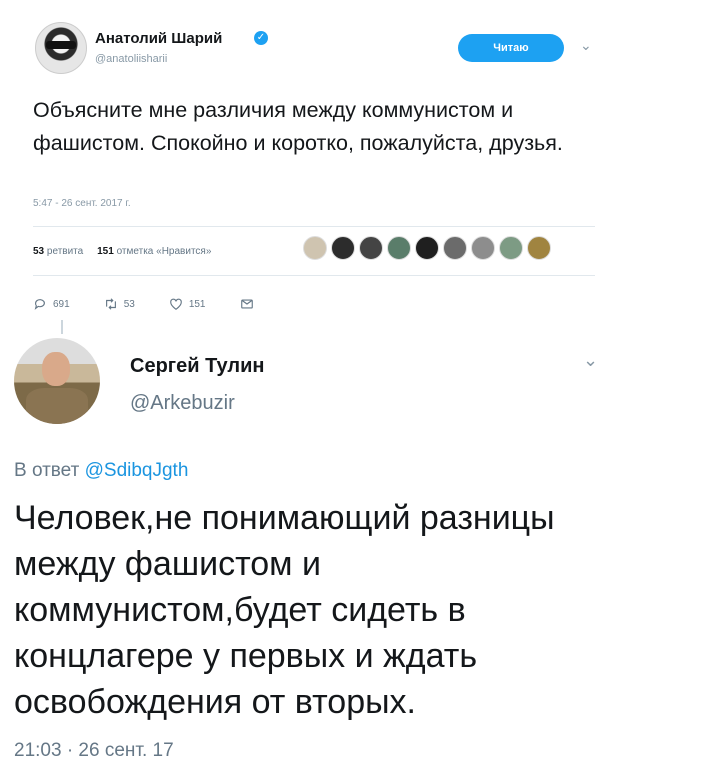  What do you see at coordinates (175, 304) in the screenshot?
I see `heart-icon` at bounding box center [175, 304].